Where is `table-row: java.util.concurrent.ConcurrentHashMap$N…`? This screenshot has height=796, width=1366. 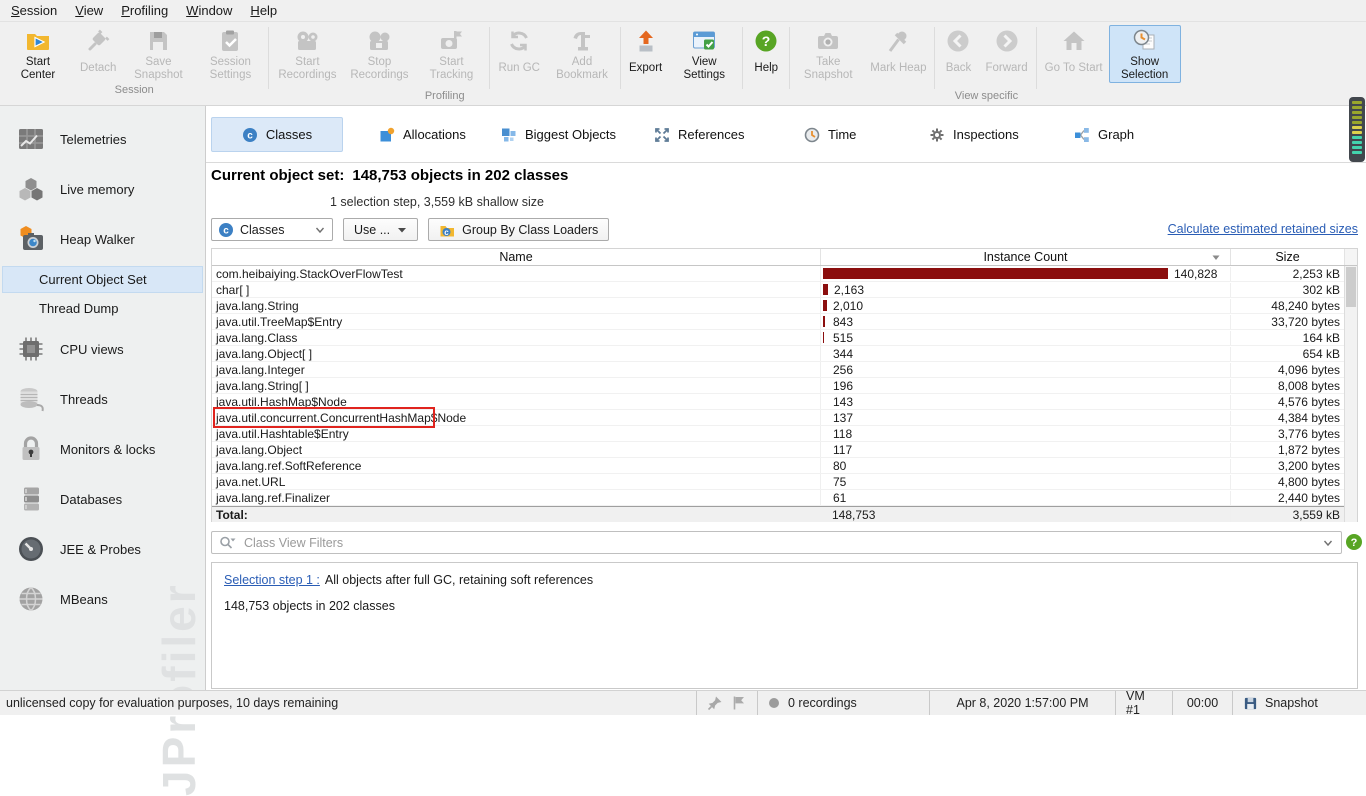
table-row: java.util.concurrent.ConcurrentHashMap$N… is located at coordinates (784, 418).